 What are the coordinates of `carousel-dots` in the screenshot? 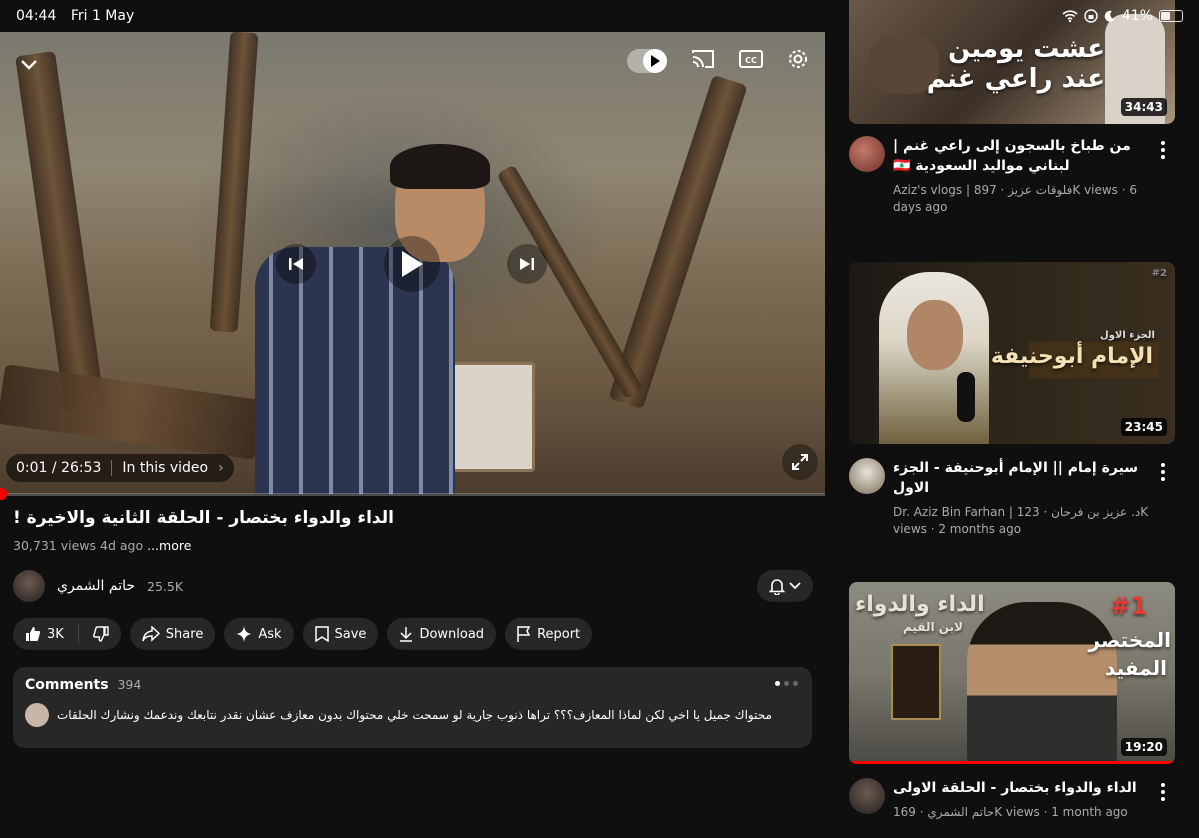 It's located at (786, 683).